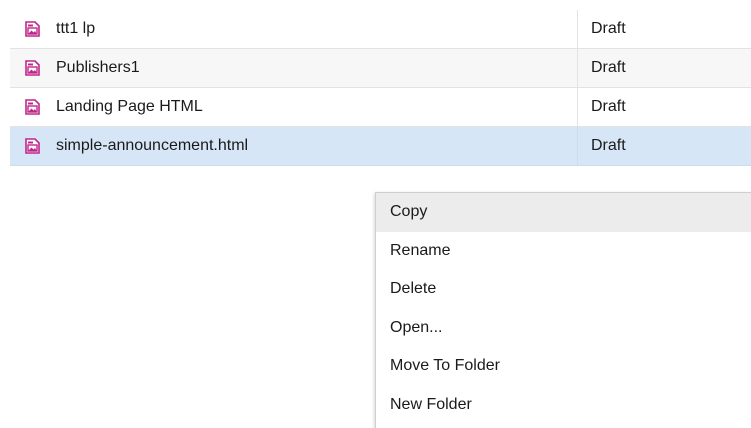 This screenshot has height=428, width=751. Describe the element at coordinates (563, 366) in the screenshot. I see `menu-item-move-to-folder: Move To Folder` at that location.